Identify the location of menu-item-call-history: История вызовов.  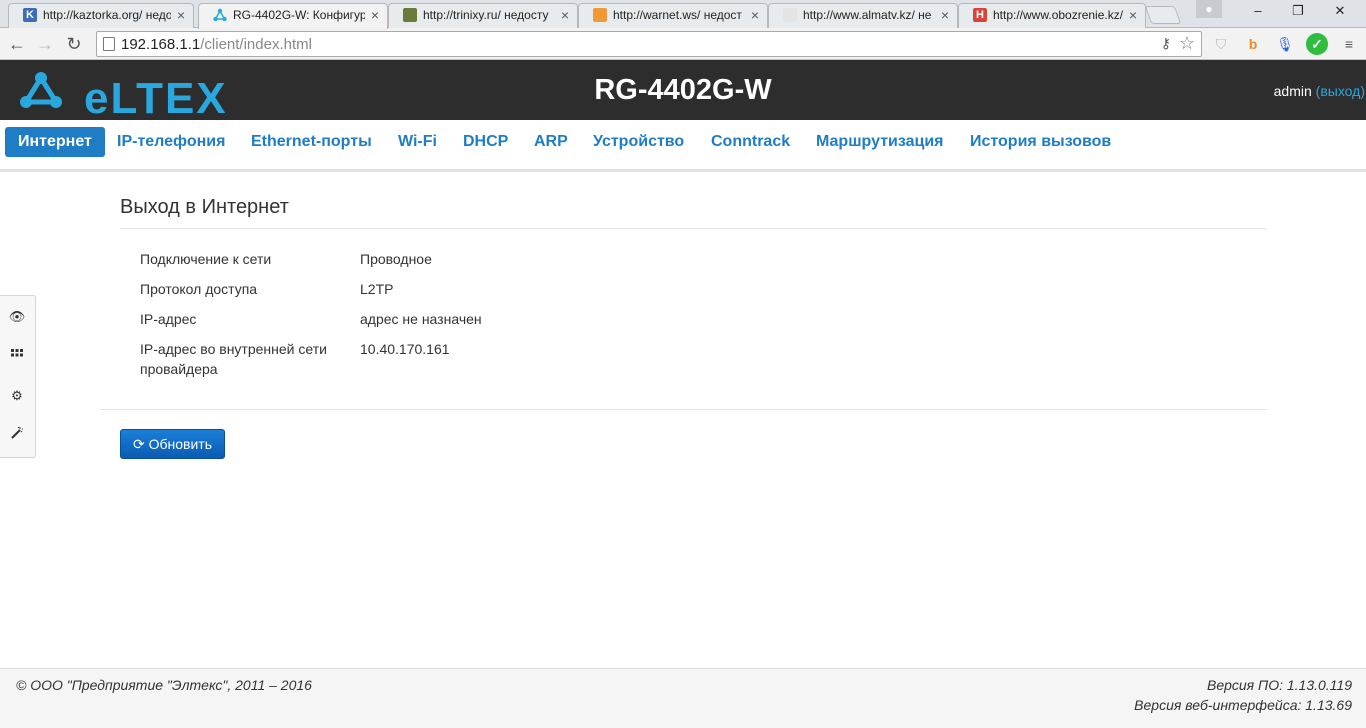
(1040, 142).